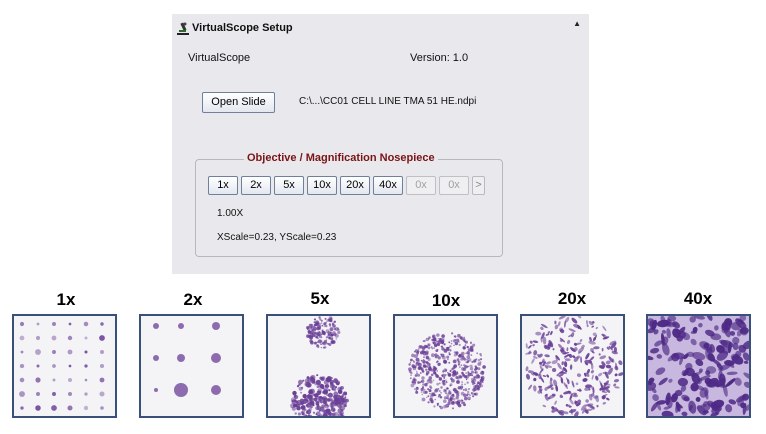 The height and width of the screenshot is (434, 766). I want to click on collapse-icon: ▲, so click(577, 23).